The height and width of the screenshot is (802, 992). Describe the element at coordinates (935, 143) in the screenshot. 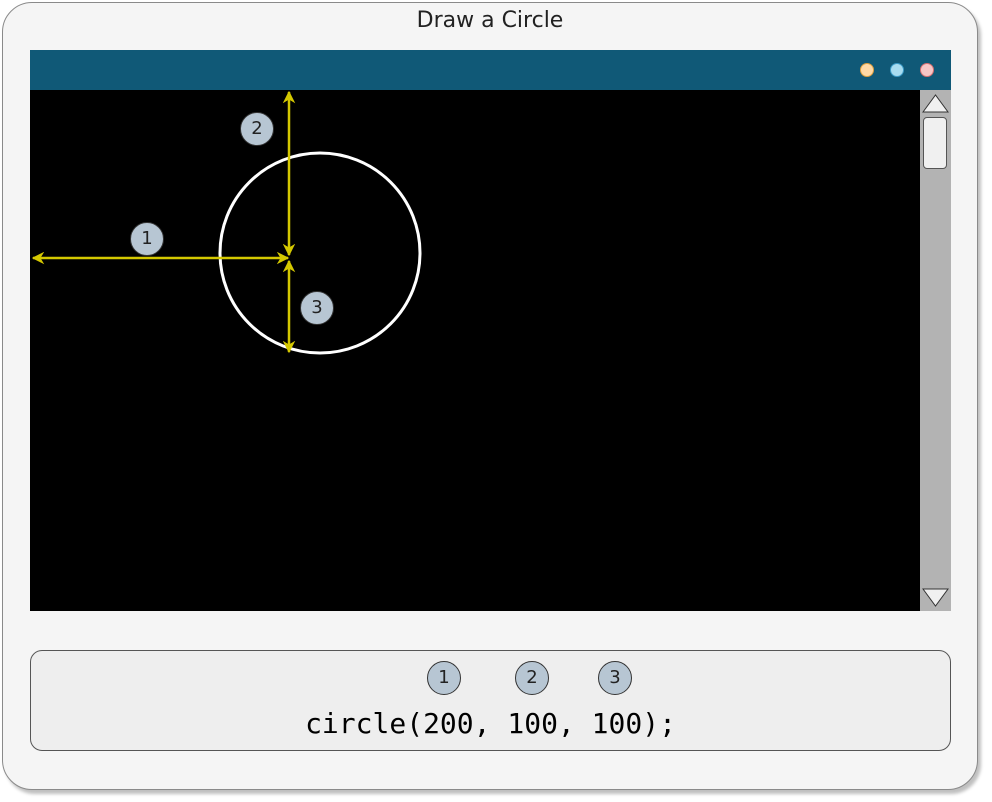

I see `scroll-thumb` at that location.